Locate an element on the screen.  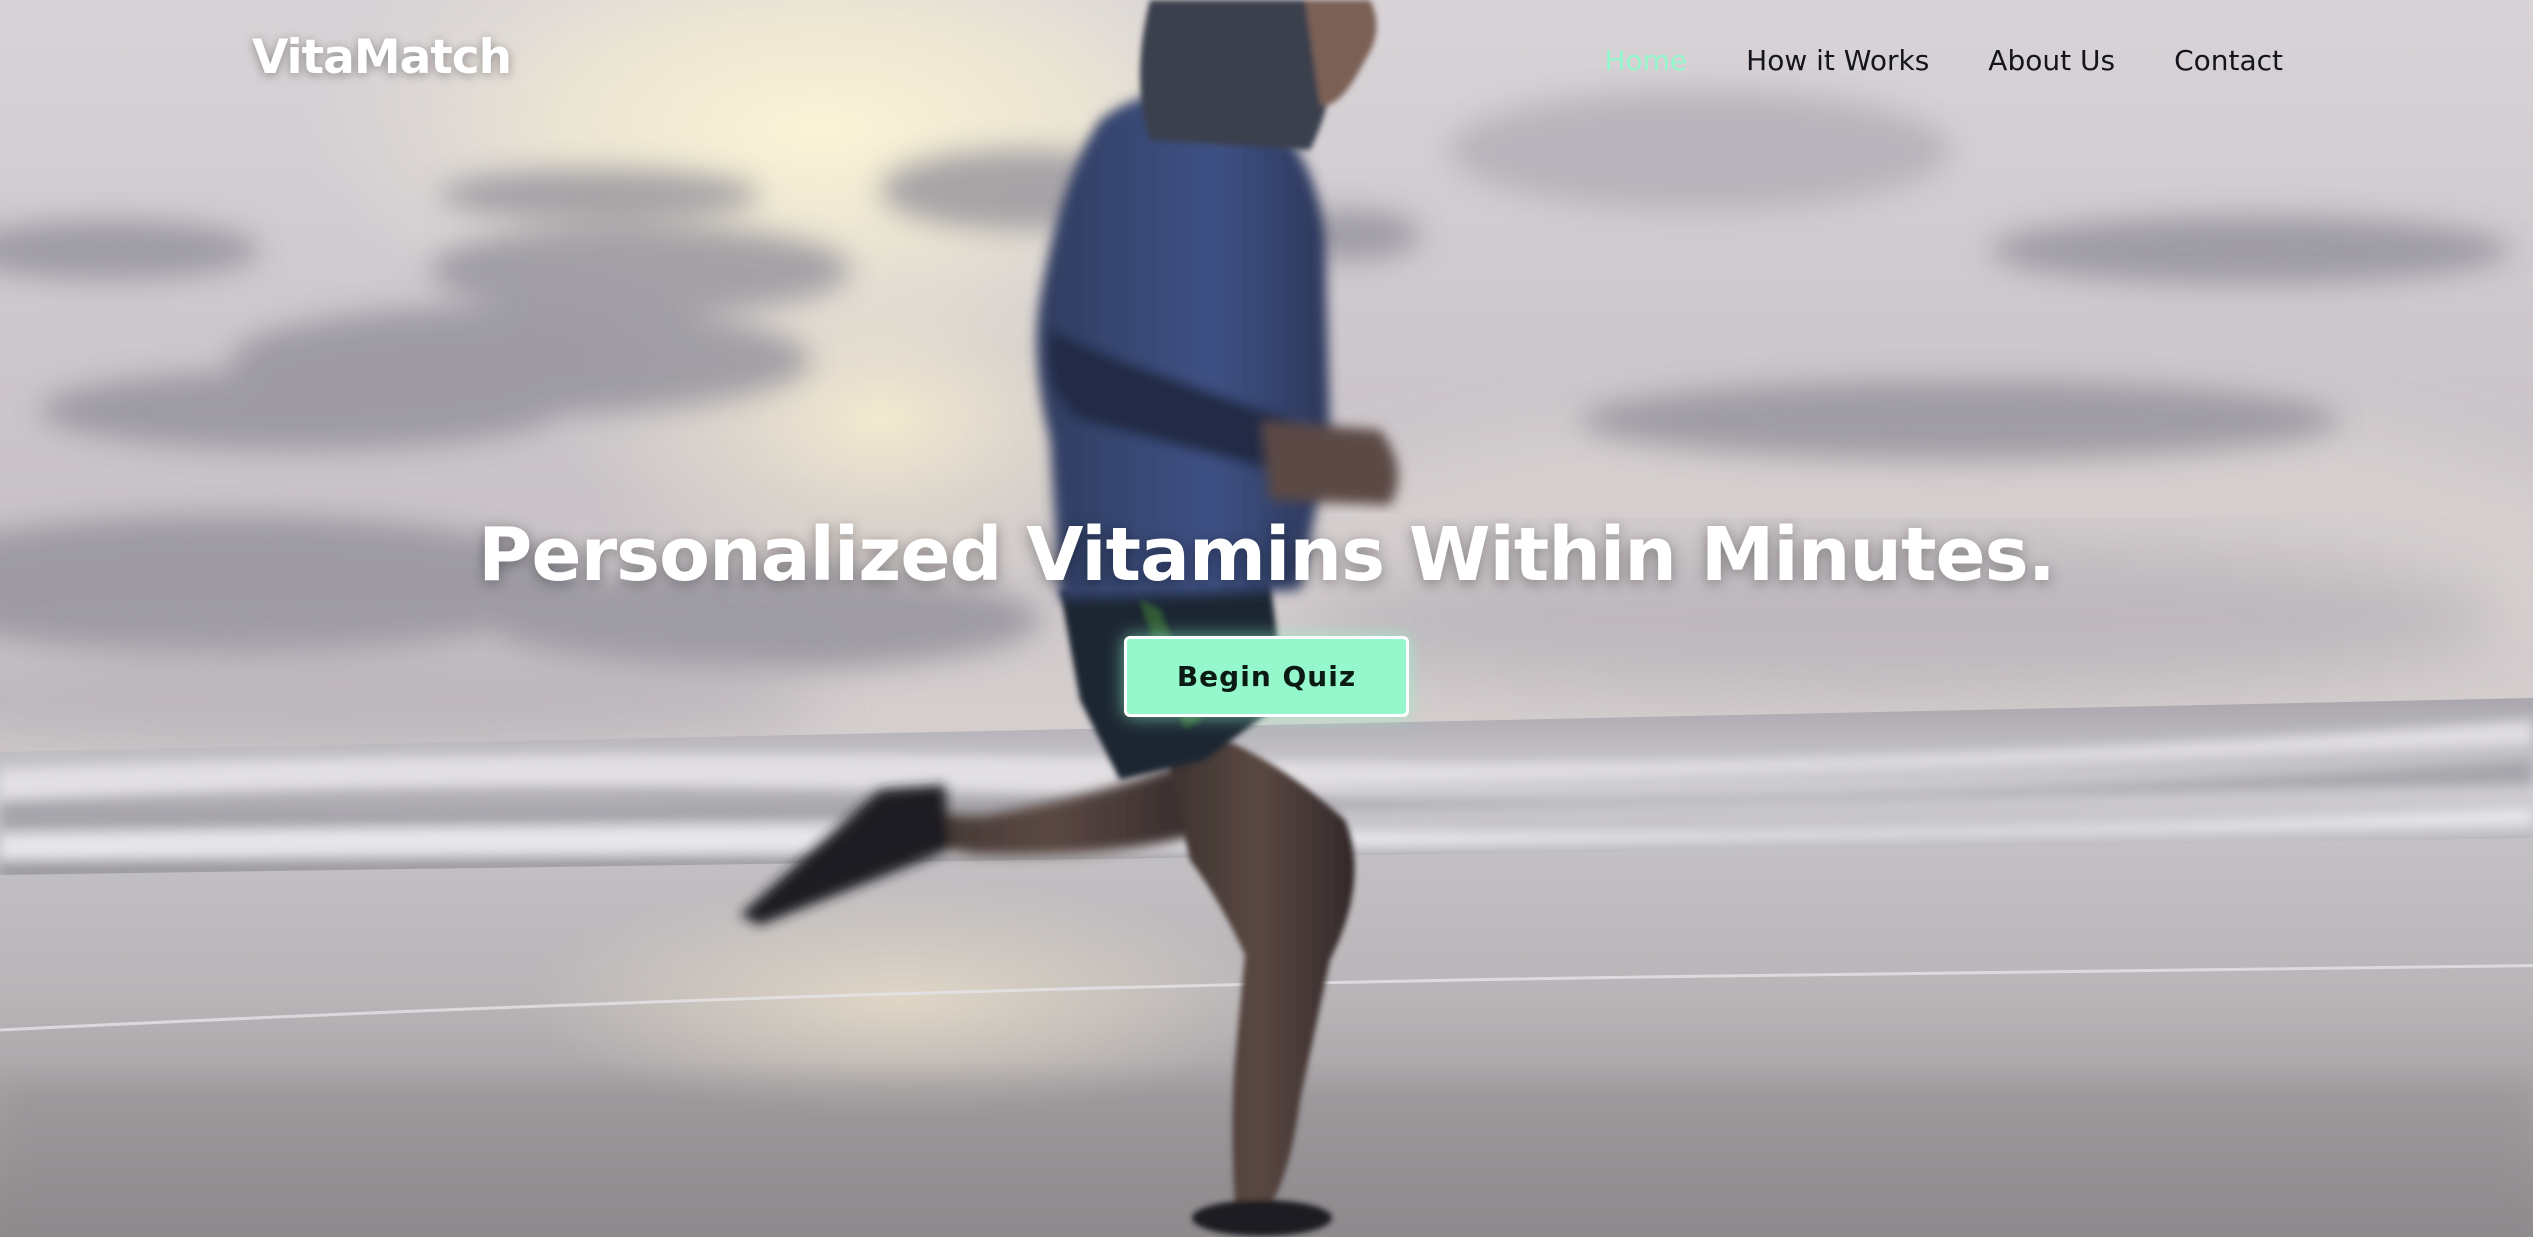
nav-link-how-it-works: How it Works is located at coordinates (1837, 60).